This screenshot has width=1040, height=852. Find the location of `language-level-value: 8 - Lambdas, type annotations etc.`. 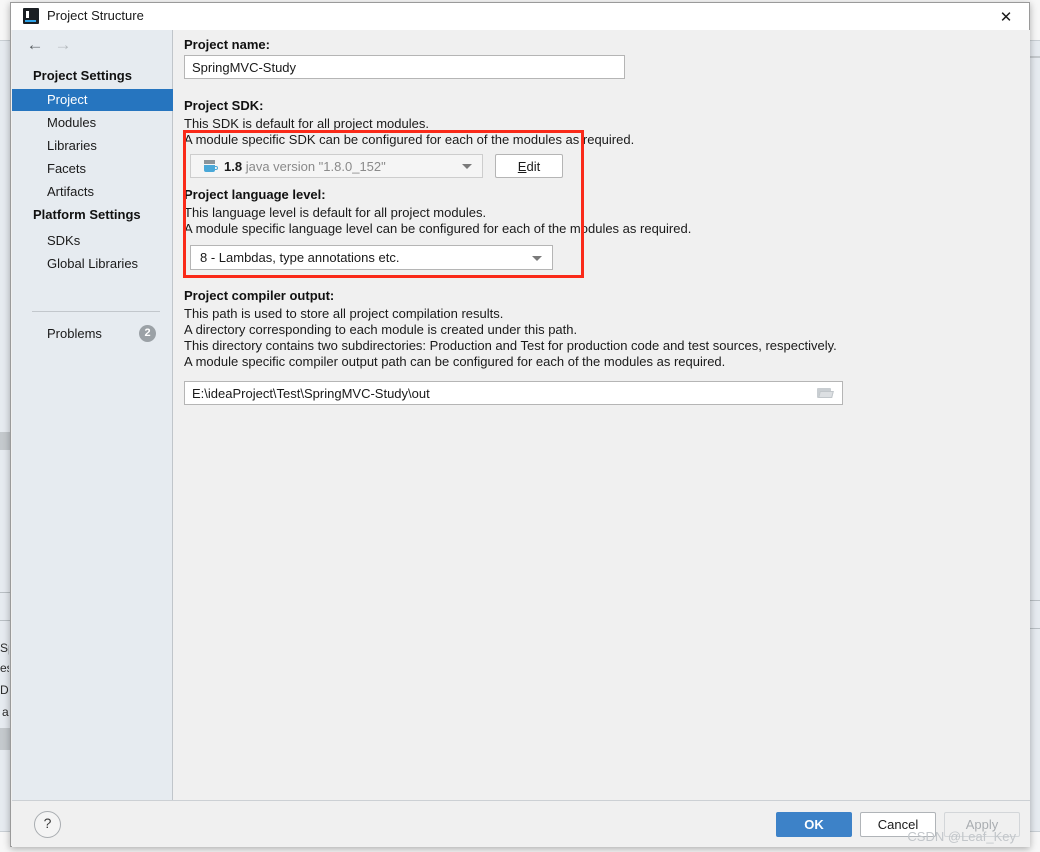

language-level-value: 8 - Lambdas, type annotations etc. is located at coordinates (300, 257).